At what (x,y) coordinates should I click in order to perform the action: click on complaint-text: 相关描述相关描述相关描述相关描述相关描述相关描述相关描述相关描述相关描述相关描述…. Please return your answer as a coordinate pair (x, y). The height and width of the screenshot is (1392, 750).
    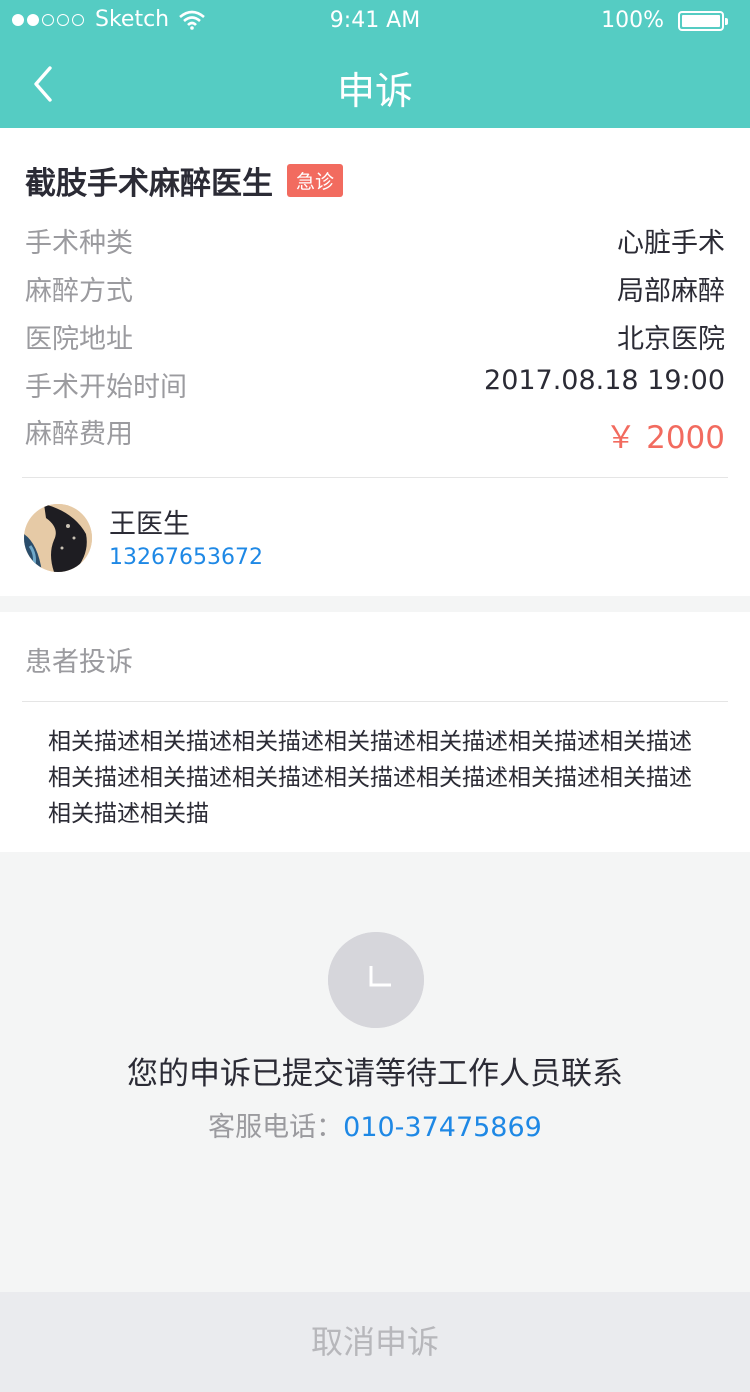
    Looking at the image, I should click on (370, 778).